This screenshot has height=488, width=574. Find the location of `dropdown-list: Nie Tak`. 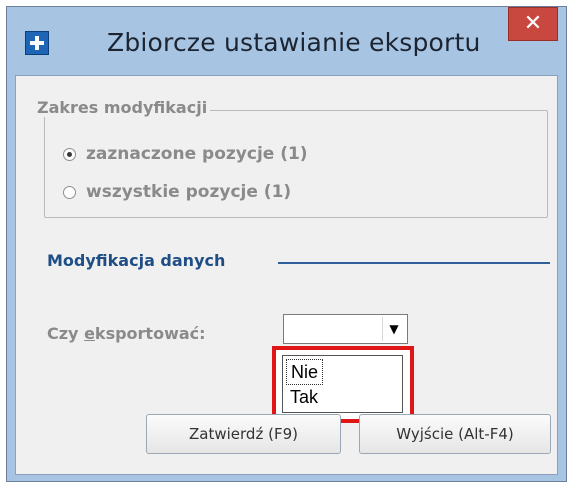

dropdown-list: Nie Tak is located at coordinates (342, 384).